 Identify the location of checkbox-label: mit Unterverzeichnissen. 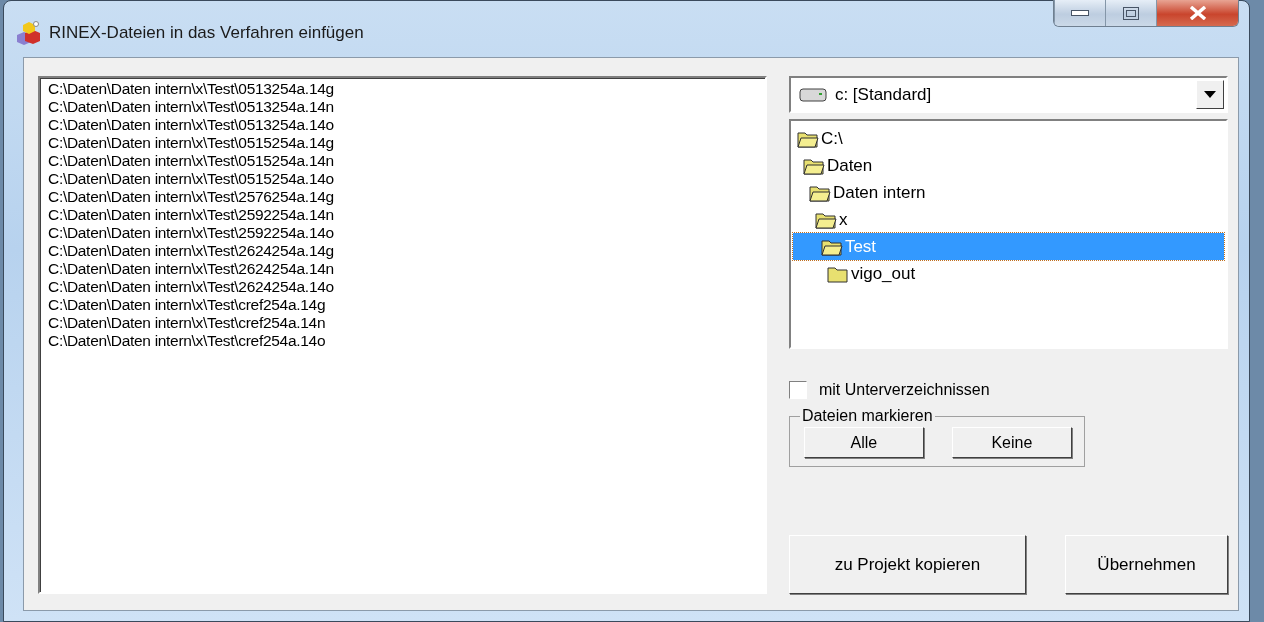
(904, 390).